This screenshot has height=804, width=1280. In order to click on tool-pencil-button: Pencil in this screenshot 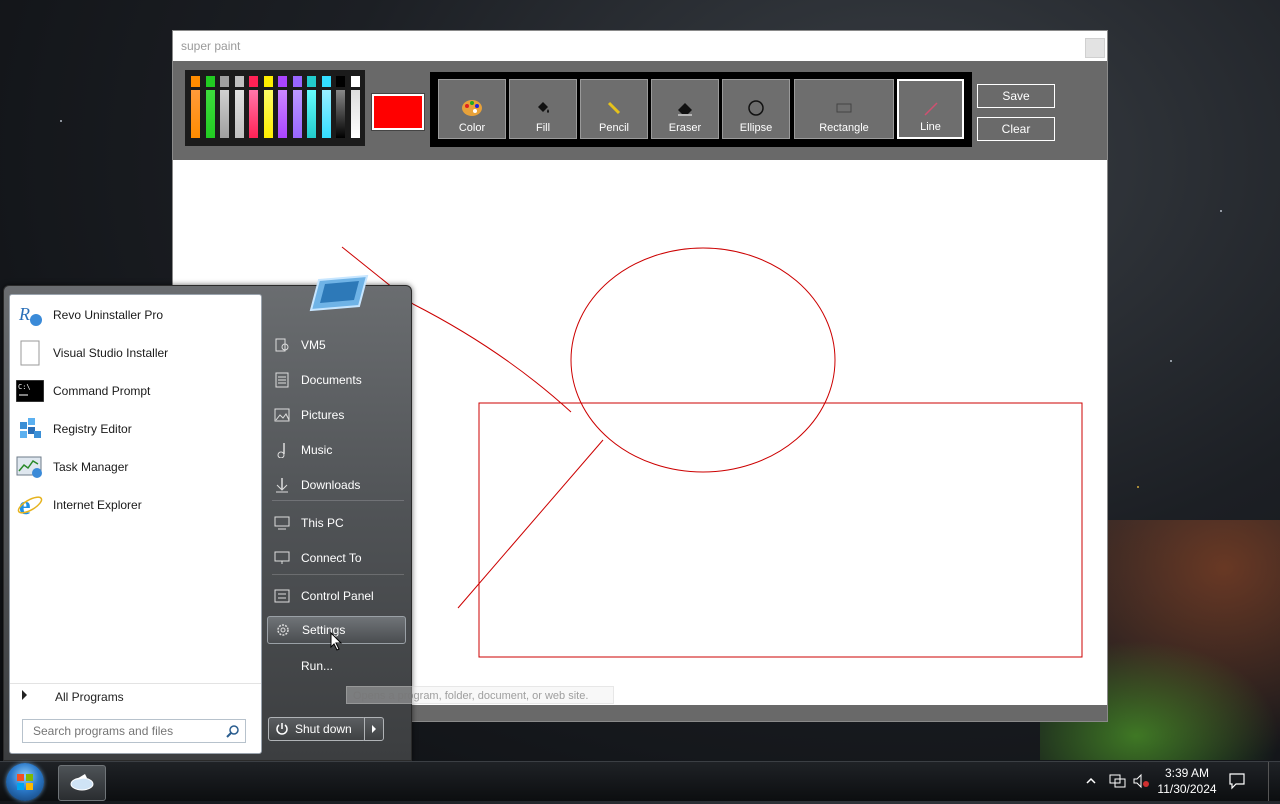, I will do `click(614, 109)`.